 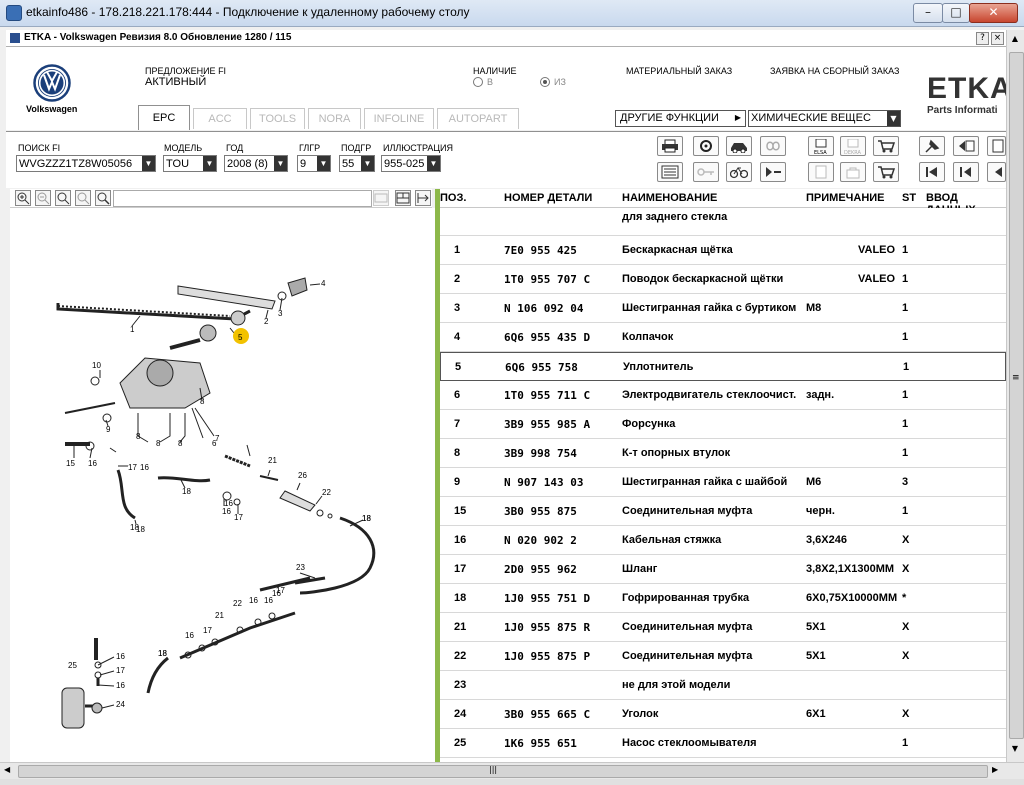 What do you see at coordinates (670, 146) in the screenshot?
I see `print-button` at bounding box center [670, 146].